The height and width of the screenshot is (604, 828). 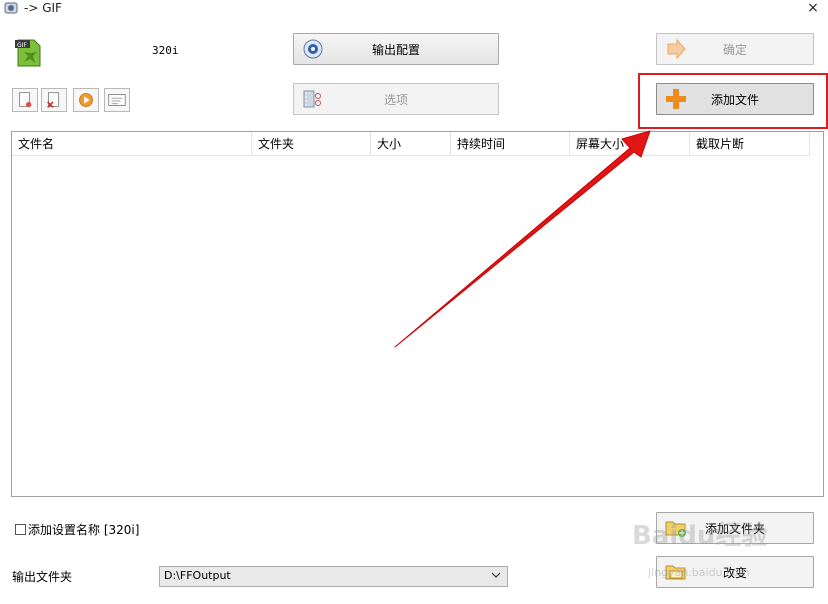 I want to click on clear-list-icon, so click(x=25, y=100).